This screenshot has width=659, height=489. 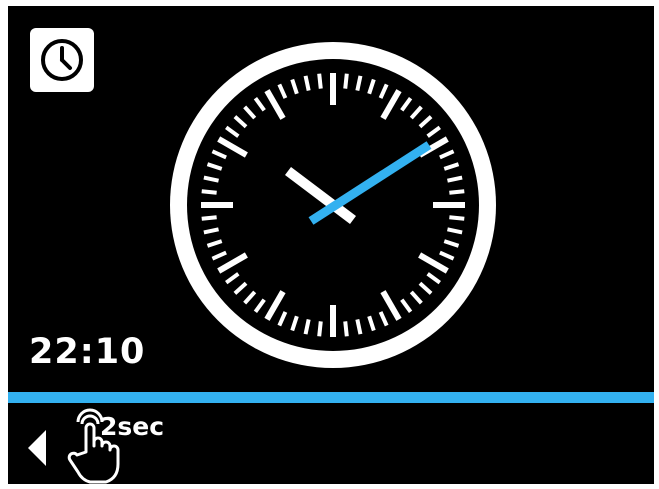 I want to click on clock-app-icon, so click(x=62, y=60).